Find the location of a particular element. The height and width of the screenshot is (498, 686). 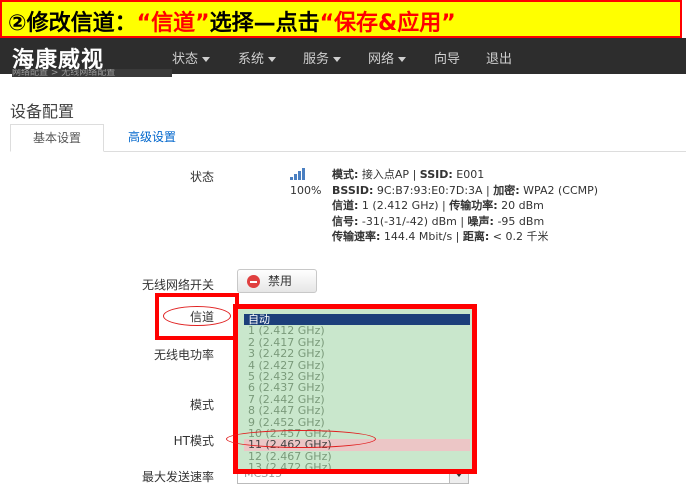

instruction-text: ②修改信道：“信道”选择—点击“保存&应用” is located at coordinates (232, 21).